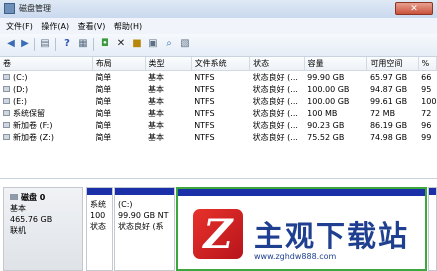 This screenshot has width=437, height=271. I want to click on close-button: ✕, so click(414, 8).